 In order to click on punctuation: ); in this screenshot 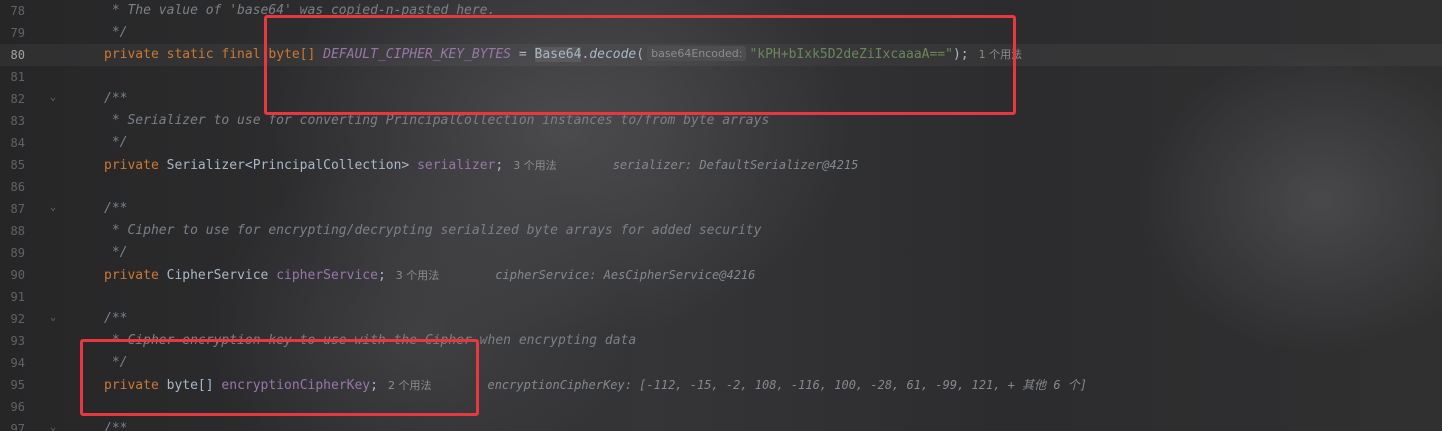, I will do `click(960, 54)`.